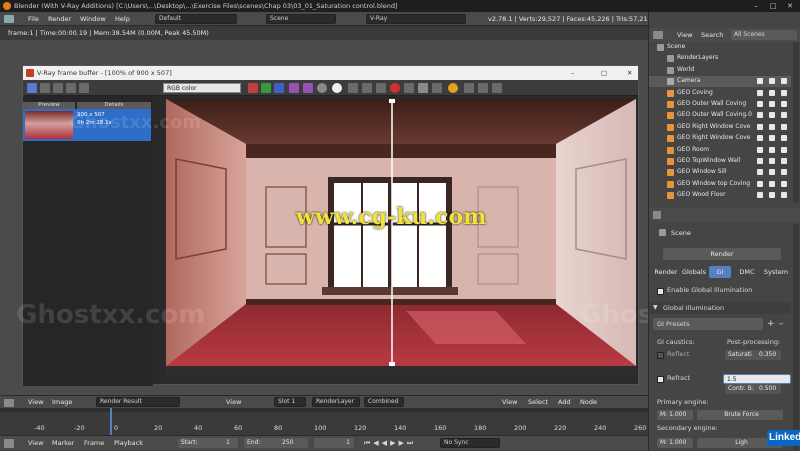  Describe the element at coordinates (294, 88) in the screenshot. I see `alpha-icon` at that location.